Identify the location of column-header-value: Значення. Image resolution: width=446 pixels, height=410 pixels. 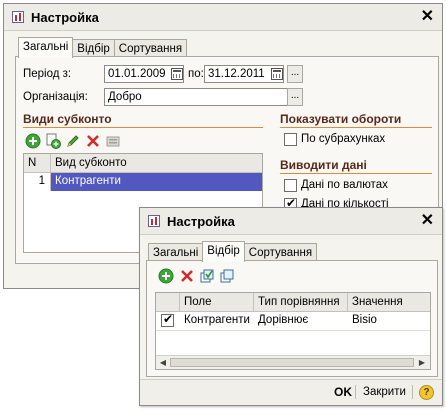
(389, 302).